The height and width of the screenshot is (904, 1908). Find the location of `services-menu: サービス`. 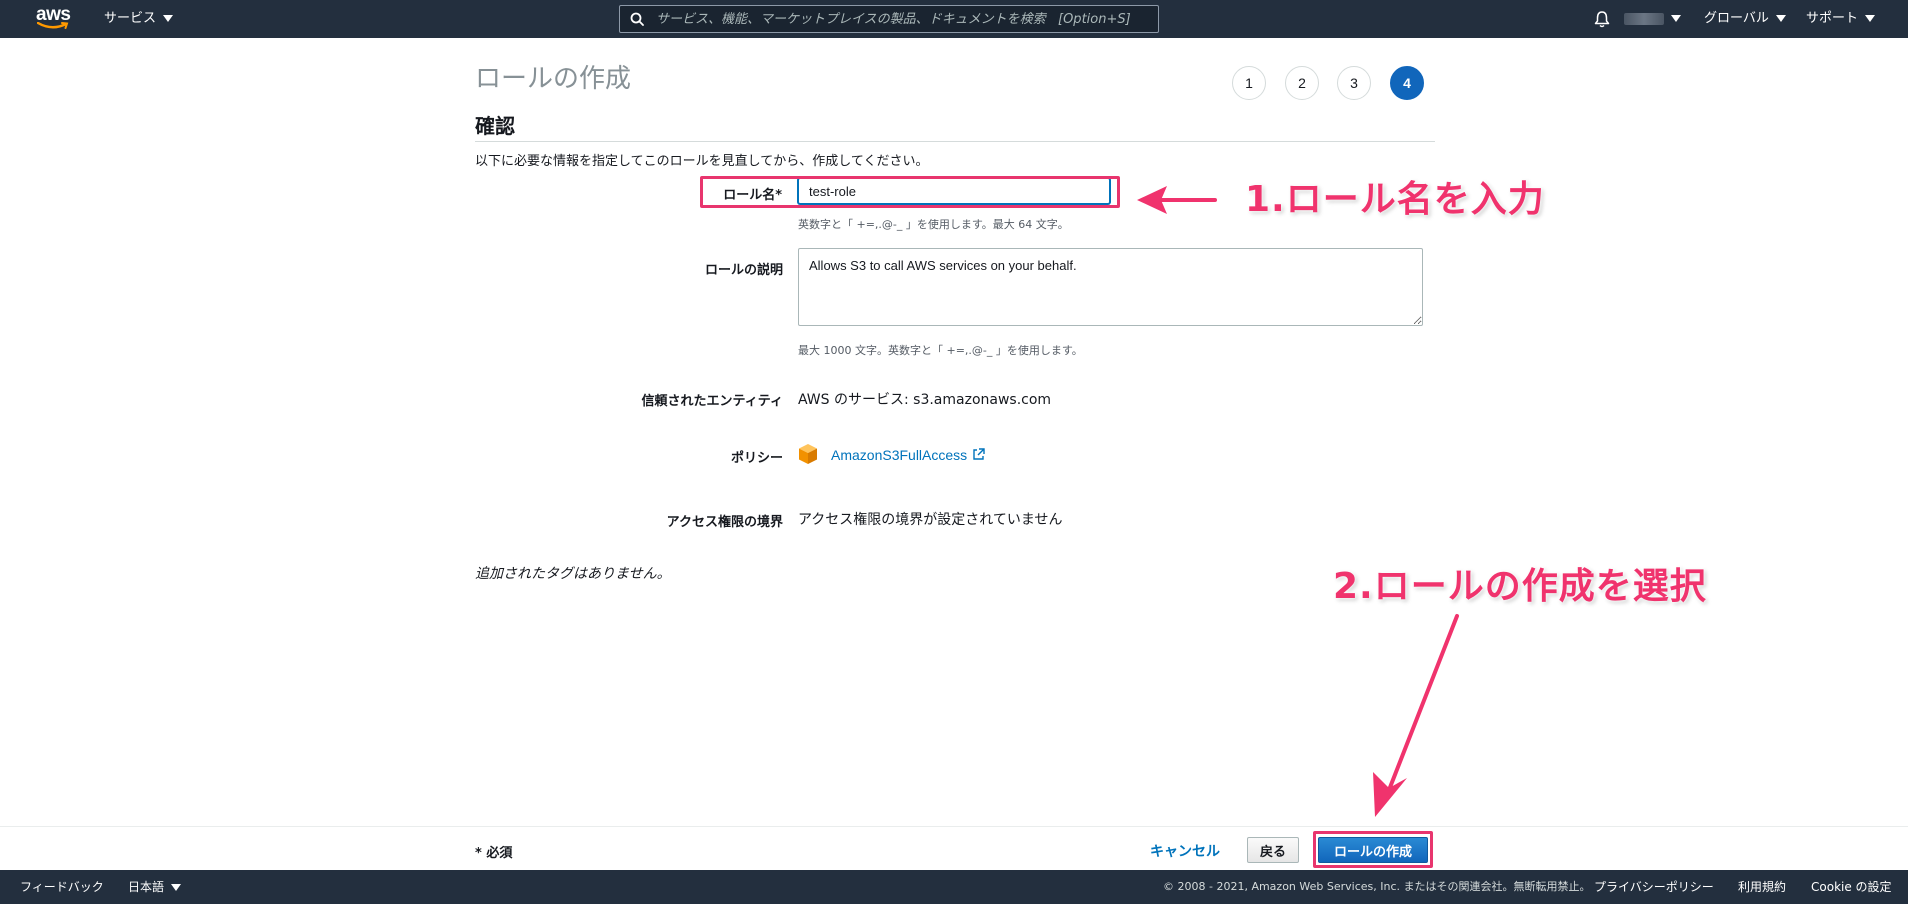

services-menu: サービス is located at coordinates (139, 19).